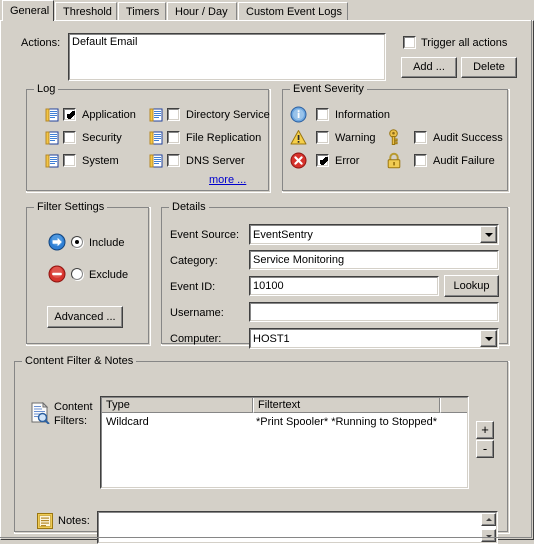  I want to click on notes-scroll-down-button, so click(488, 535).